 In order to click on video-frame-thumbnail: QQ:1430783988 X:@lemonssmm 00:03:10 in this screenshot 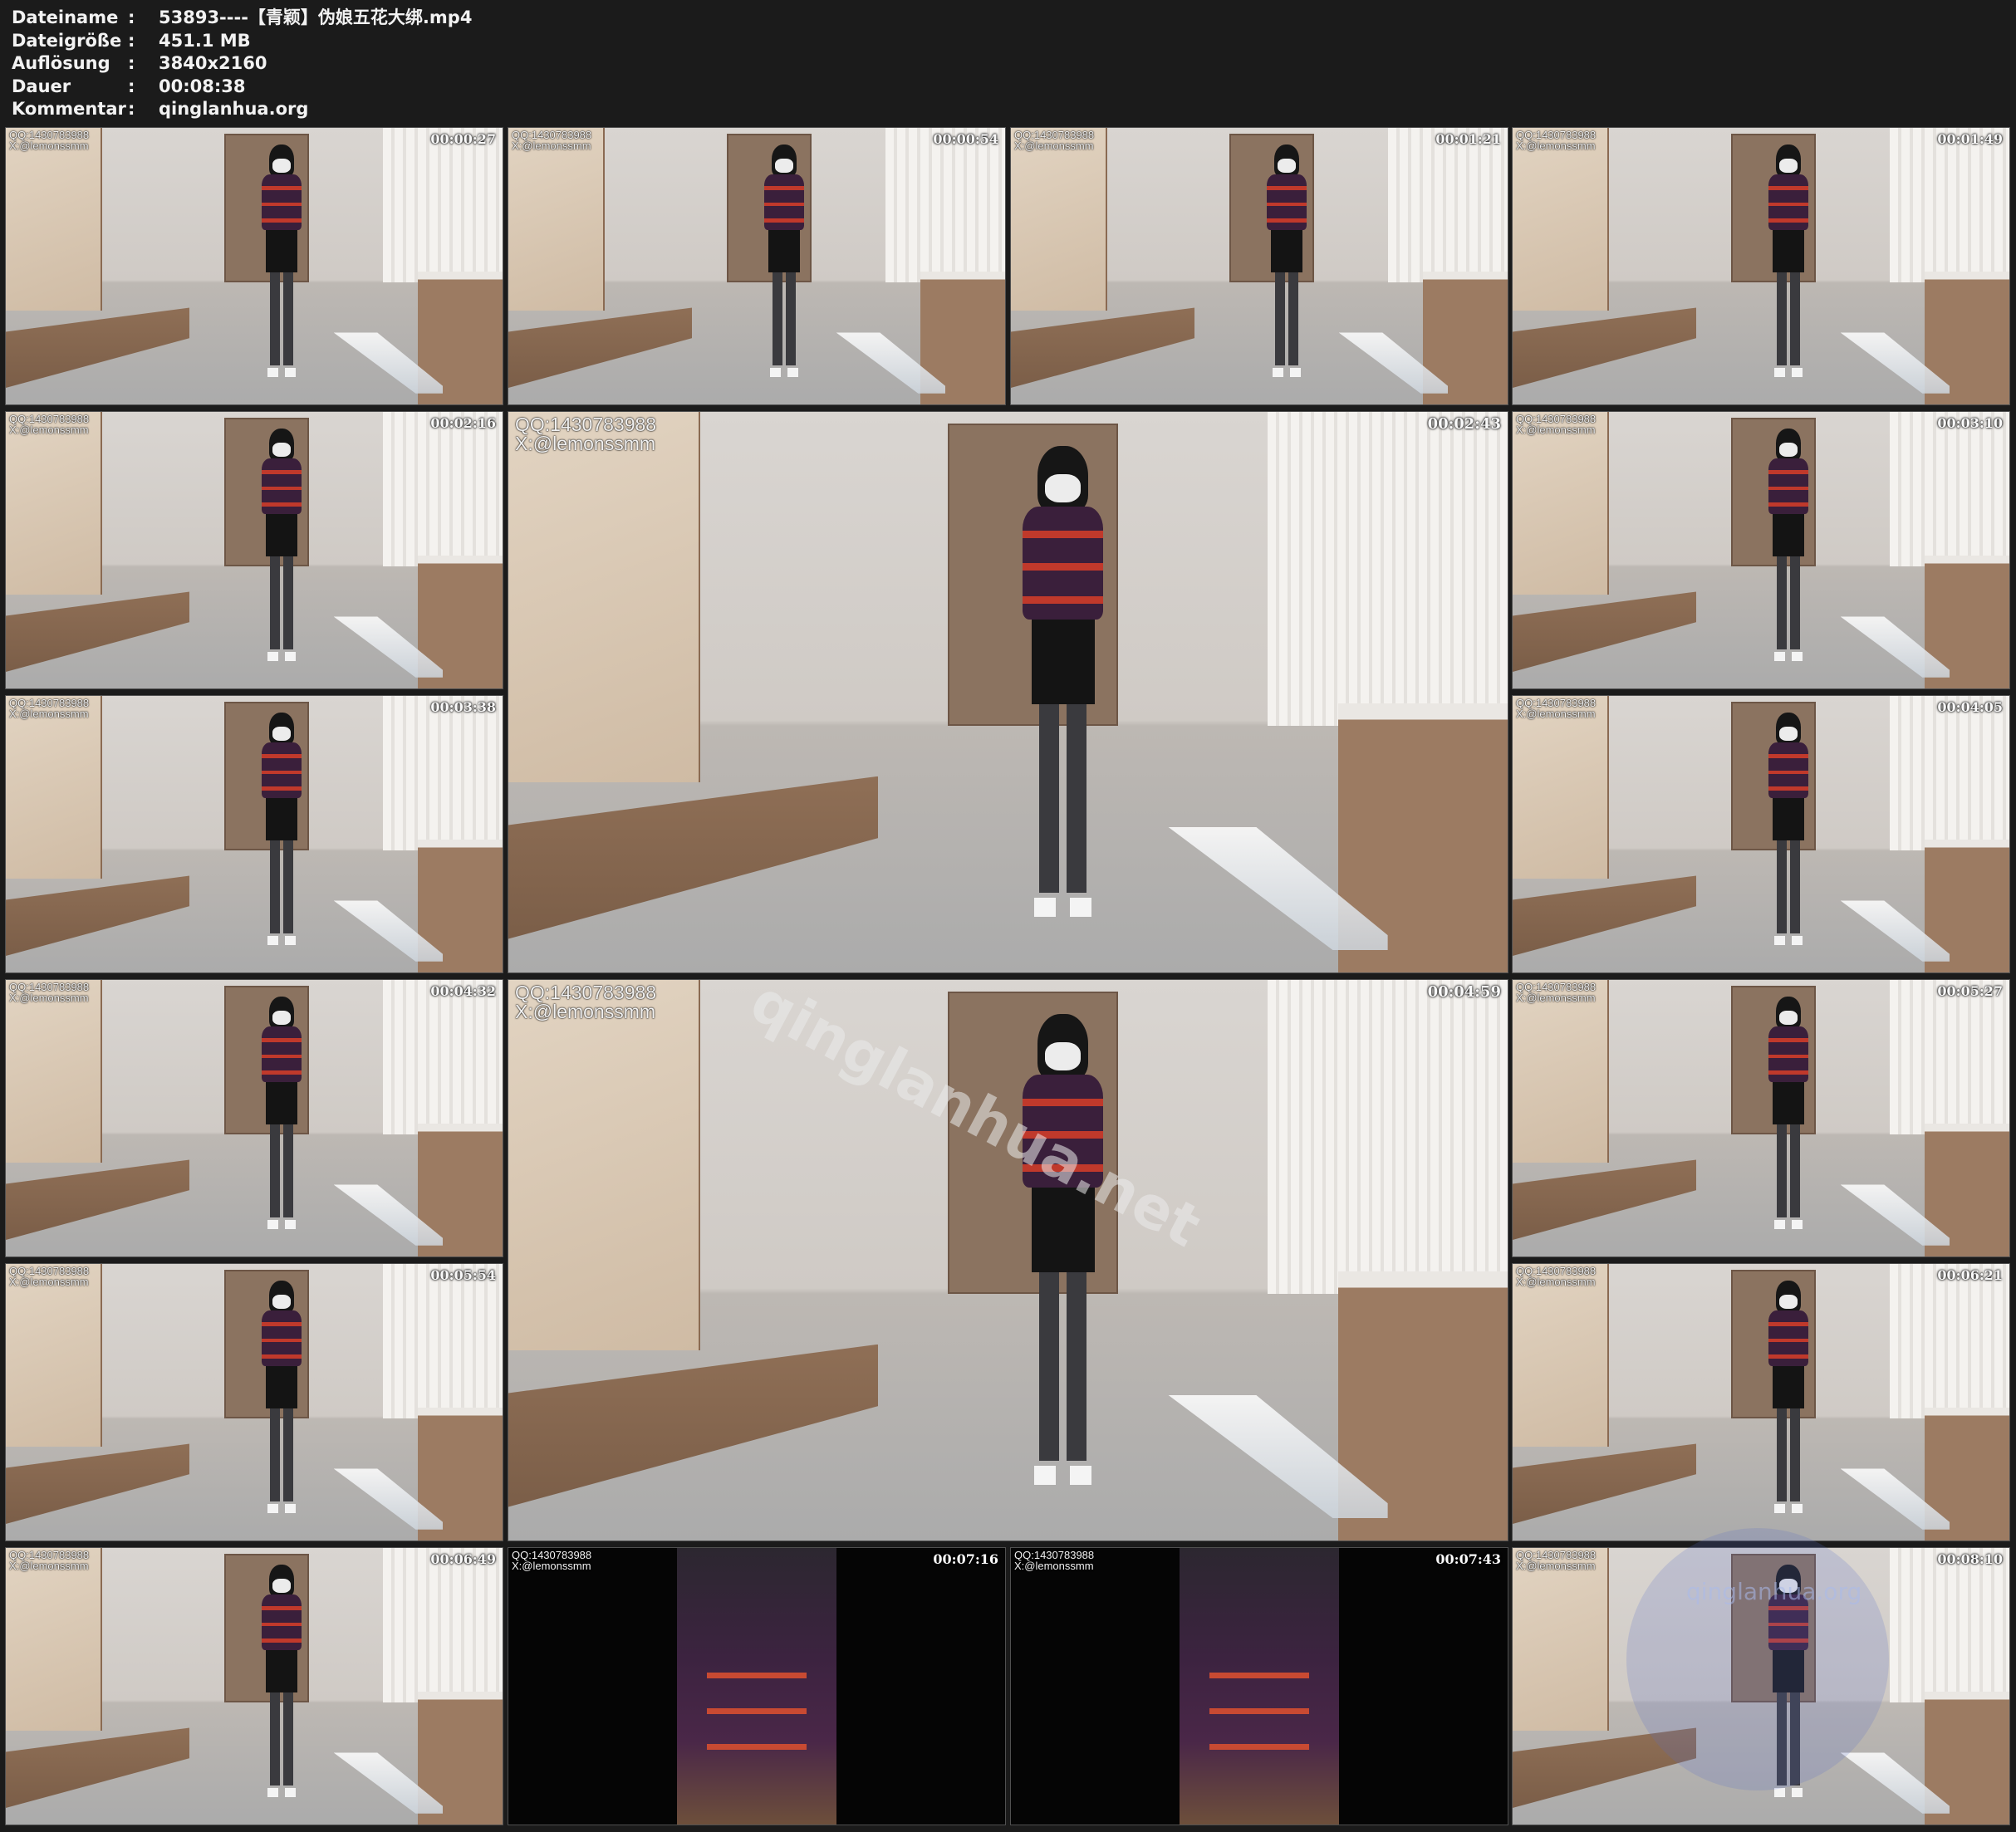, I will do `click(1761, 550)`.